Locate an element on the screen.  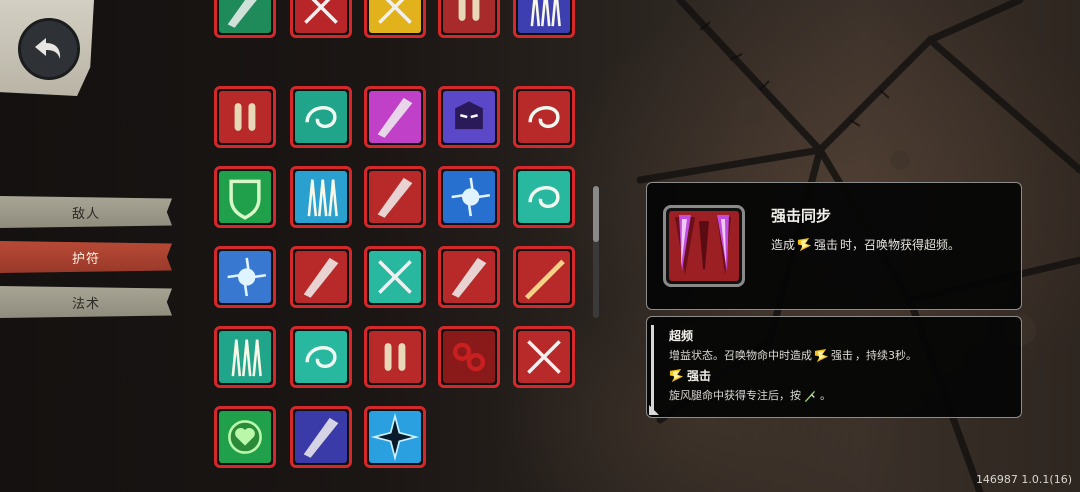
tab-spells-label: 法术 is located at coordinates (85, 304).